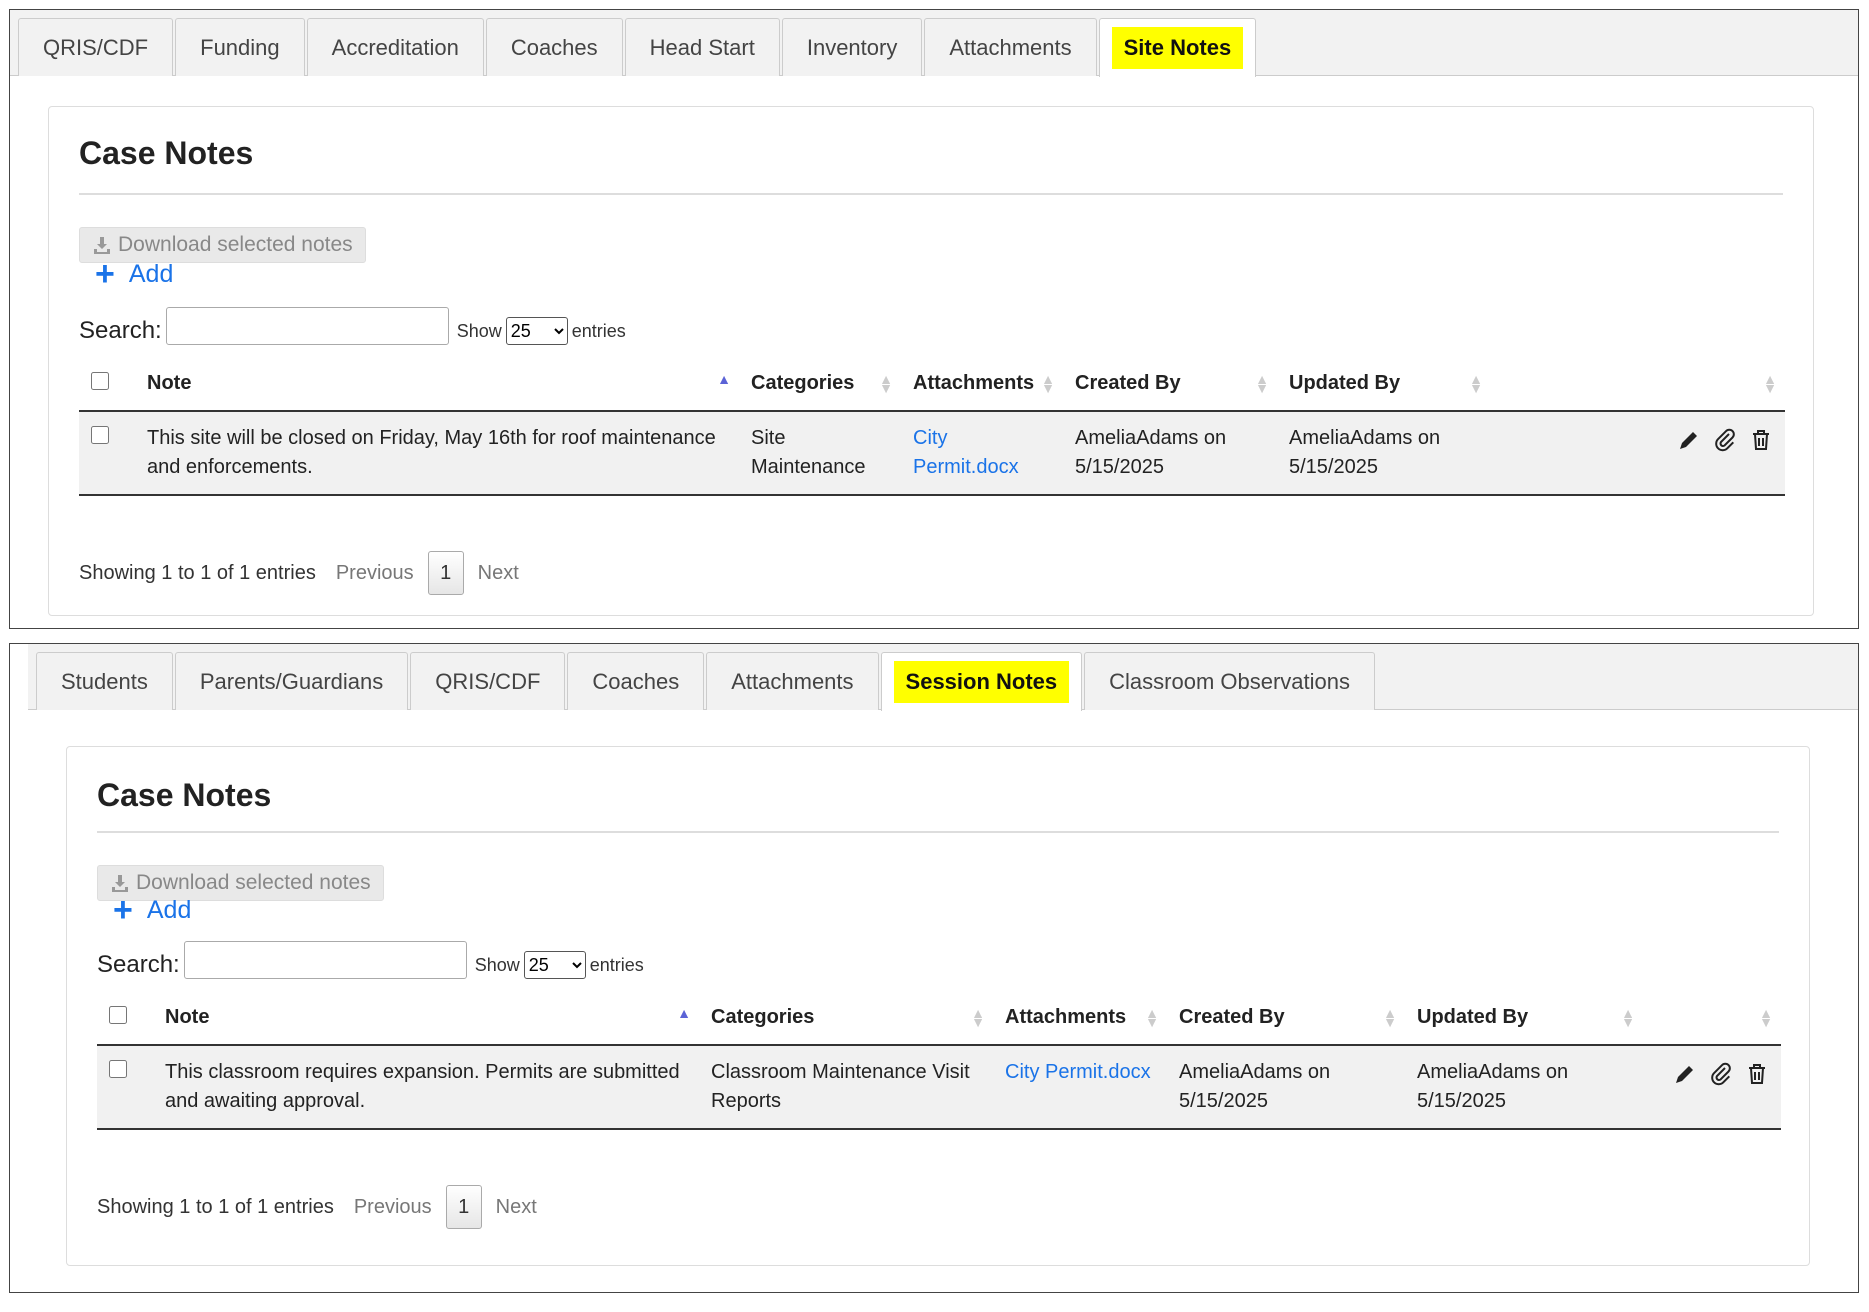  I want to click on tab-funding: Funding, so click(240, 47).